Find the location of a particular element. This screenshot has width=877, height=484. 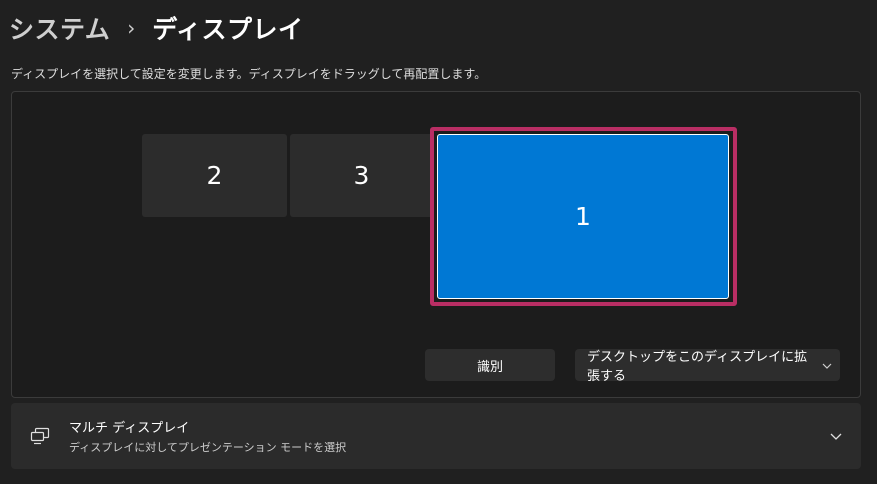

display-mode-select-label: デスクトップをこのディスプレイに拡張する is located at coordinates (697, 367).